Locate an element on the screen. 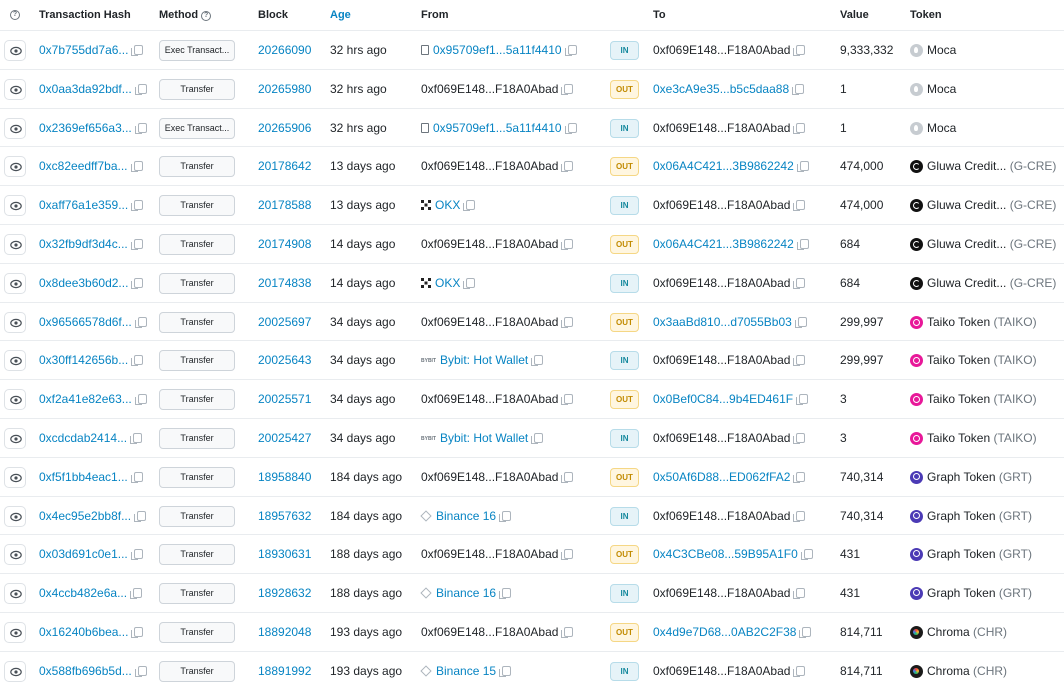 The height and width of the screenshot is (682, 1064). to-address: 0xe3cA9e35...b5c5daa88 is located at coordinates (721, 89).